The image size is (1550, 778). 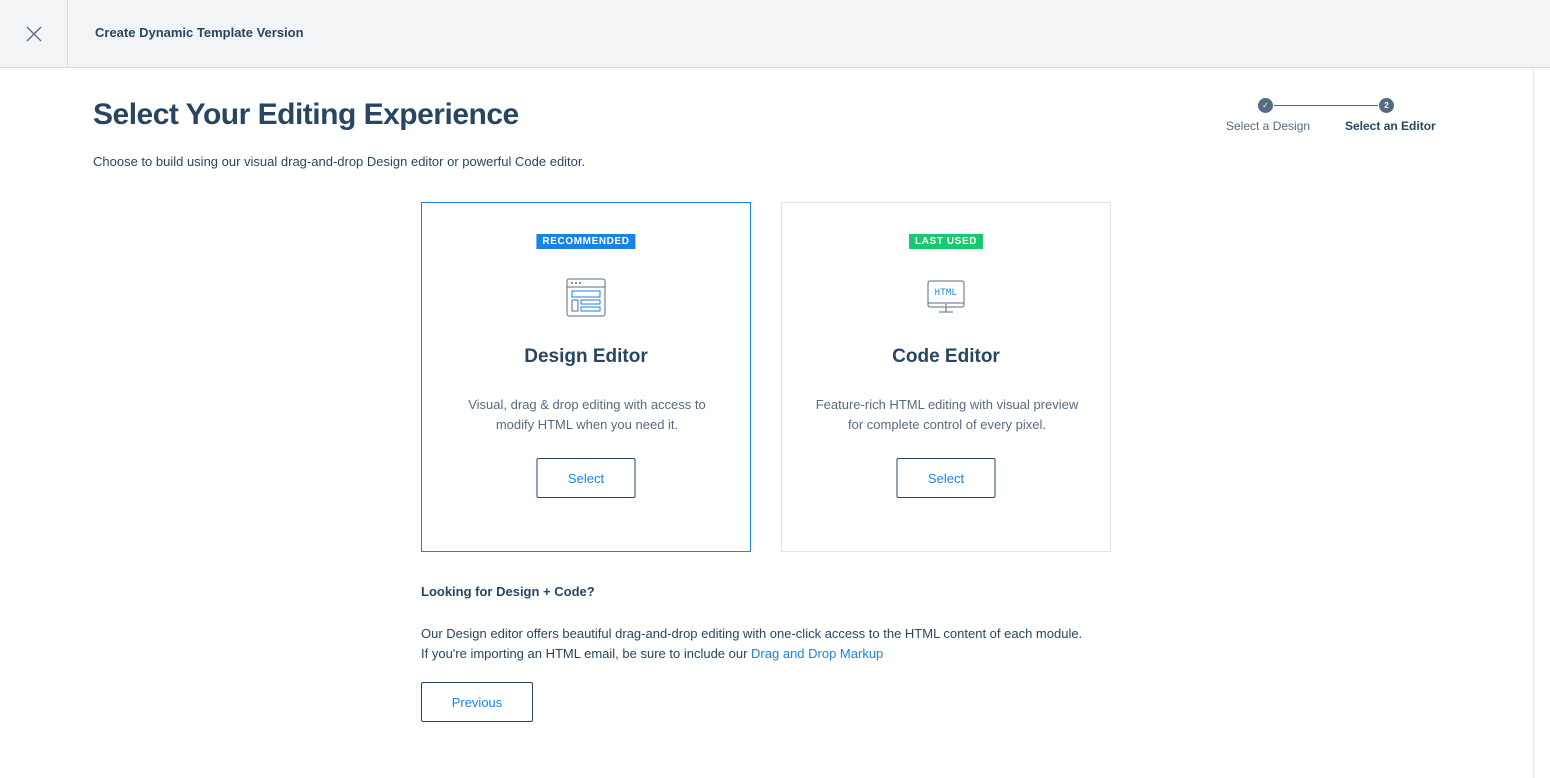 I want to click on close-button, so click(x=34, y=33).